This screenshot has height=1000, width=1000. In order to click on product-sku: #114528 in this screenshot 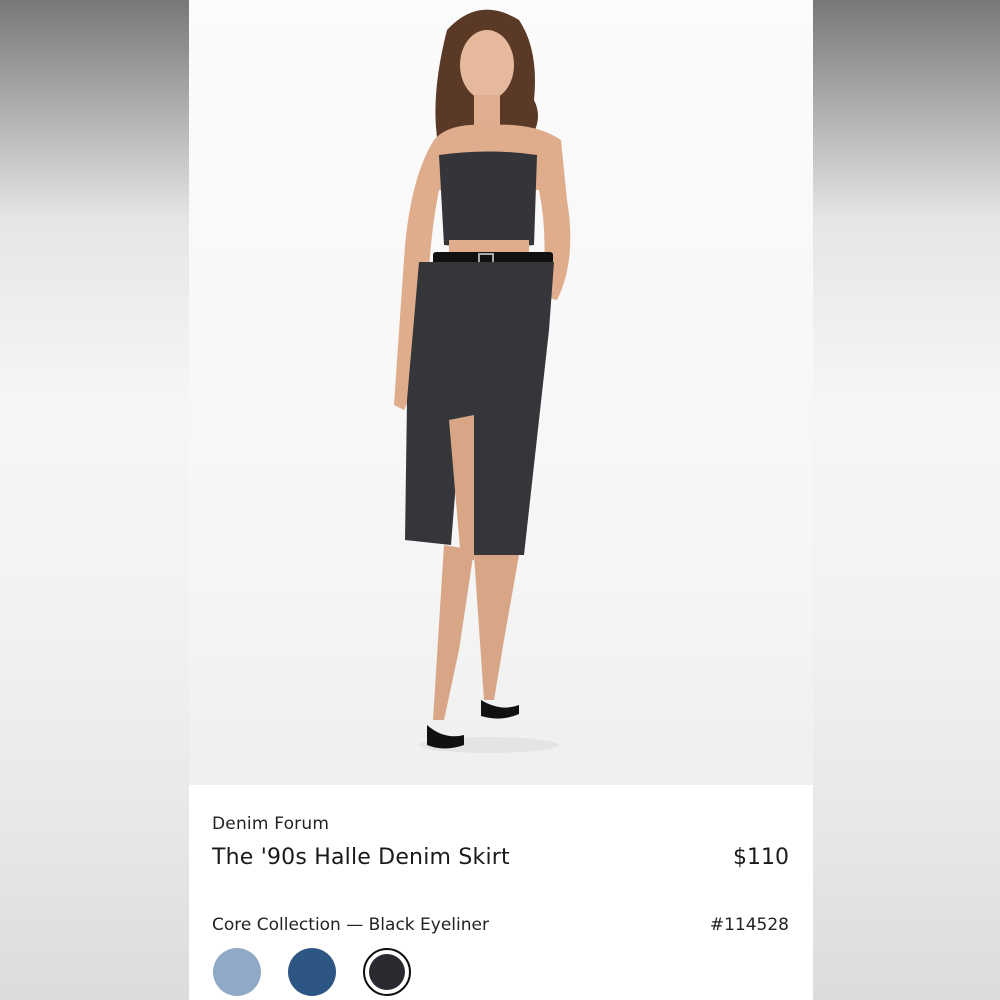, I will do `click(749, 925)`.